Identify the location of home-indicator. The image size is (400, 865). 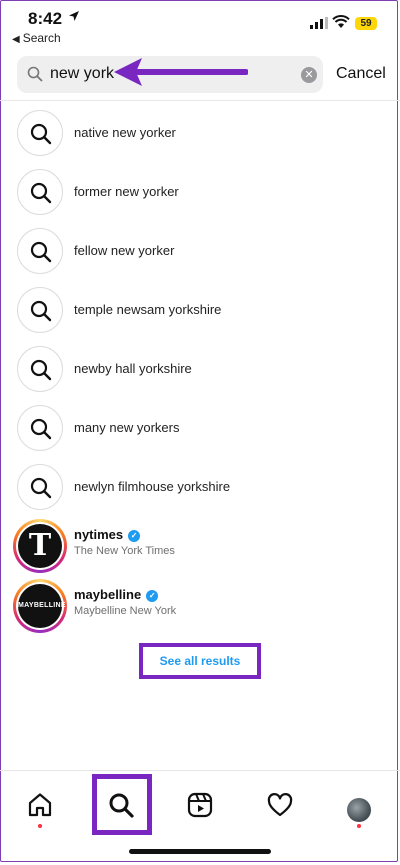
(200, 851).